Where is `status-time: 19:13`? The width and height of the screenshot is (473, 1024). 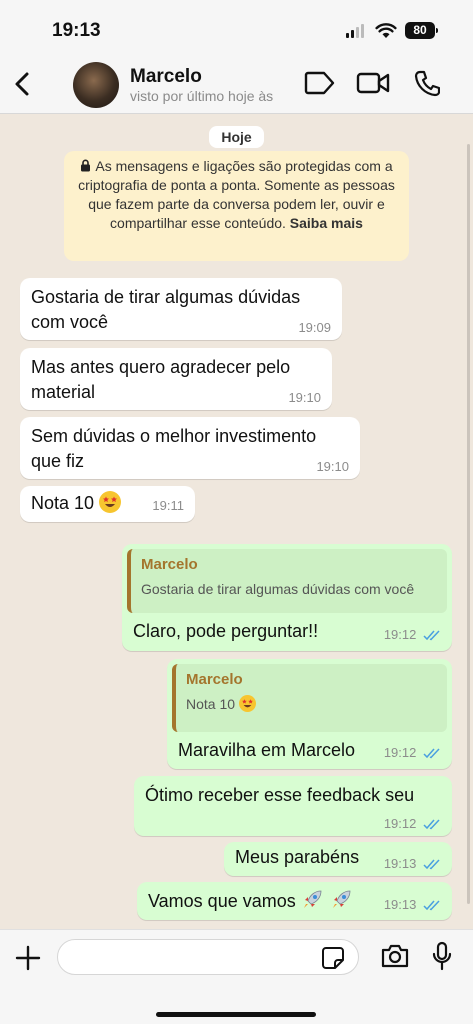
status-time: 19:13 is located at coordinates (76, 30).